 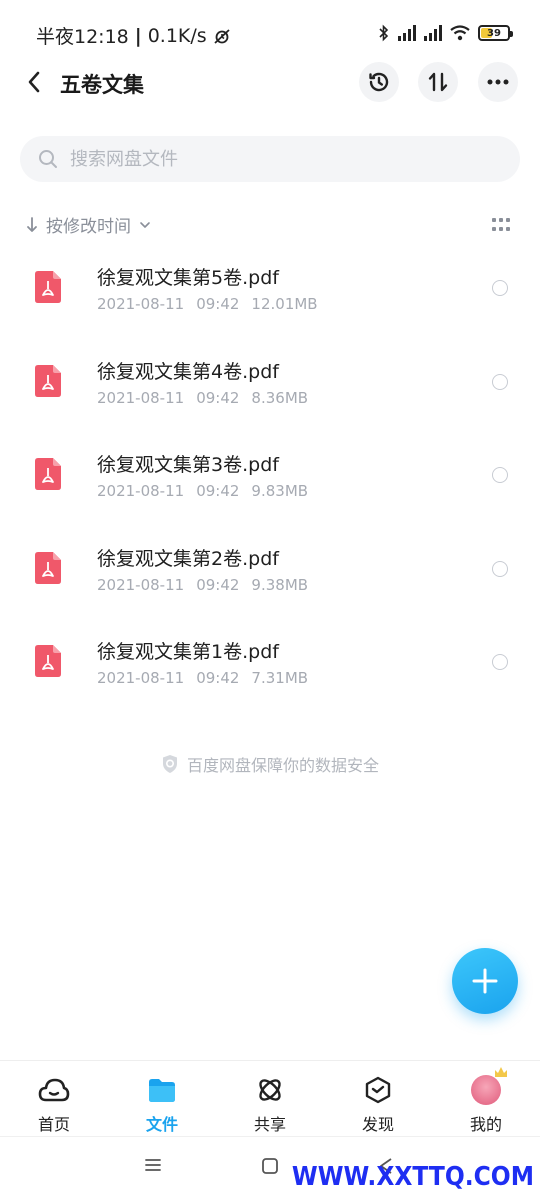 I want to click on file-size: 9.83MB, so click(x=280, y=491).